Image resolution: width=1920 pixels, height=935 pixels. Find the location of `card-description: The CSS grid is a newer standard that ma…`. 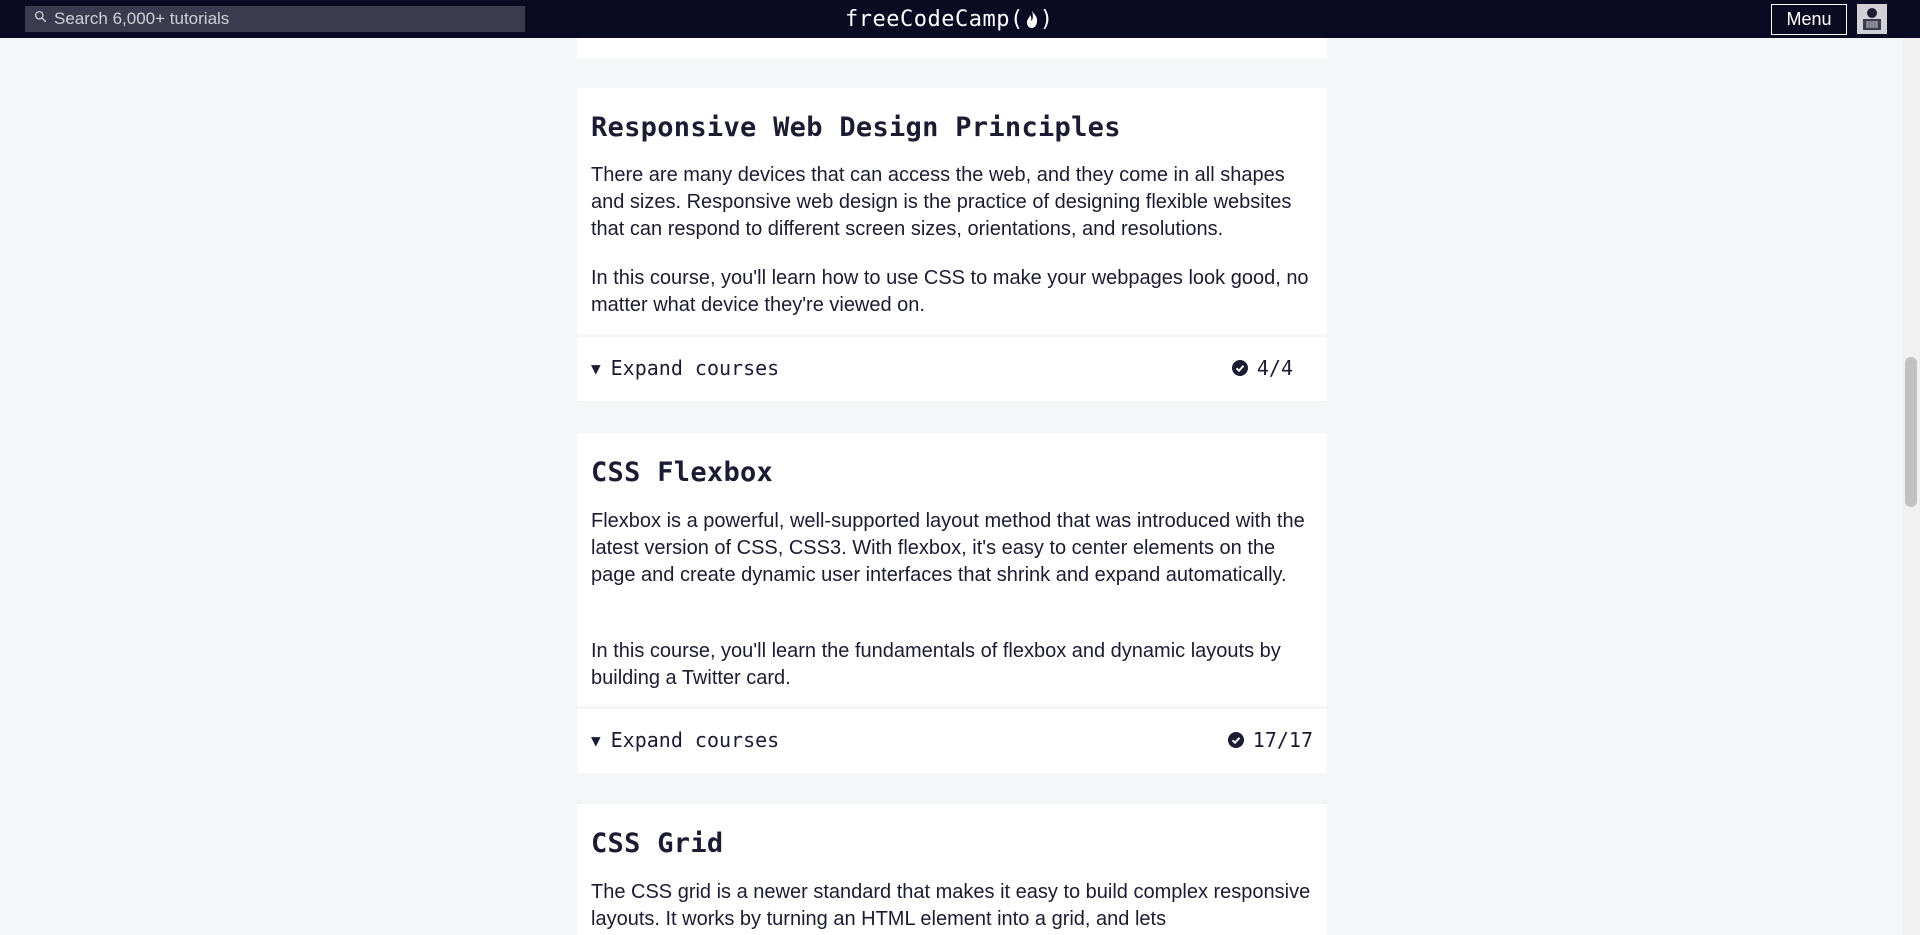

card-description: The CSS grid is a newer standard that ma… is located at coordinates (951, 905).